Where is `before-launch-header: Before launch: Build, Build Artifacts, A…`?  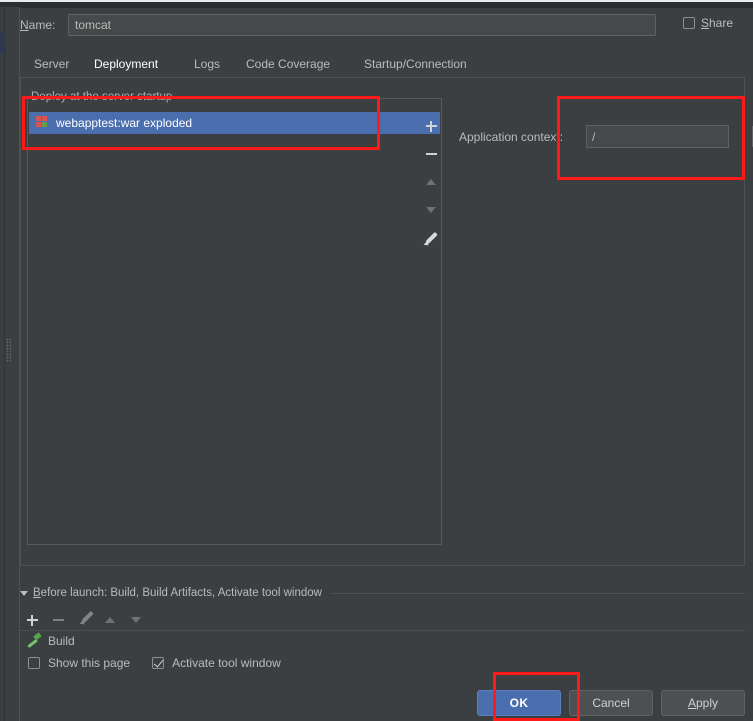
before-launch-header: Before launch: Build, Build Artifacts, A… is located at coordinates (382, 593).